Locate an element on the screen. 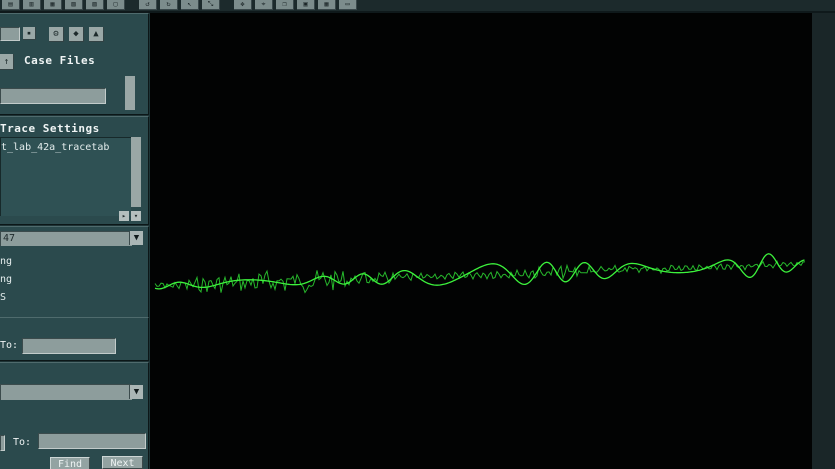 The image size is (835, 469). diamond-icon: ◆ is located at coordinates (76, 34).